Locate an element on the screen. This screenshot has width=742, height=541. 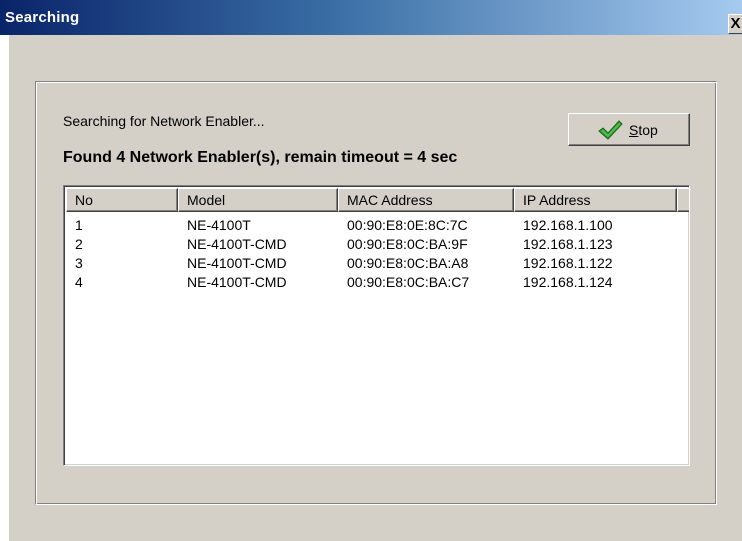
cell-ip: 192.168.1.124 is located at coordinates (568, 282).